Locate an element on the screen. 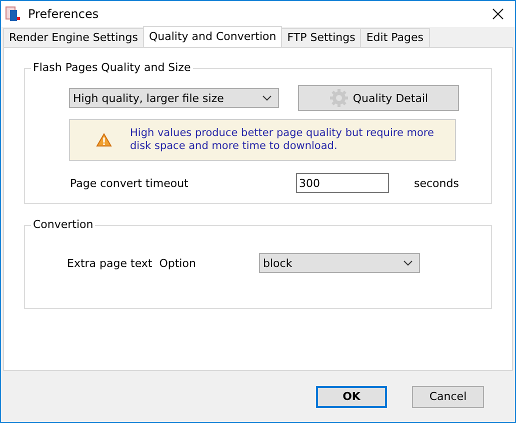 The image size is (516, 423). cancel-button: Cancel is located at coordinates (448, 397).